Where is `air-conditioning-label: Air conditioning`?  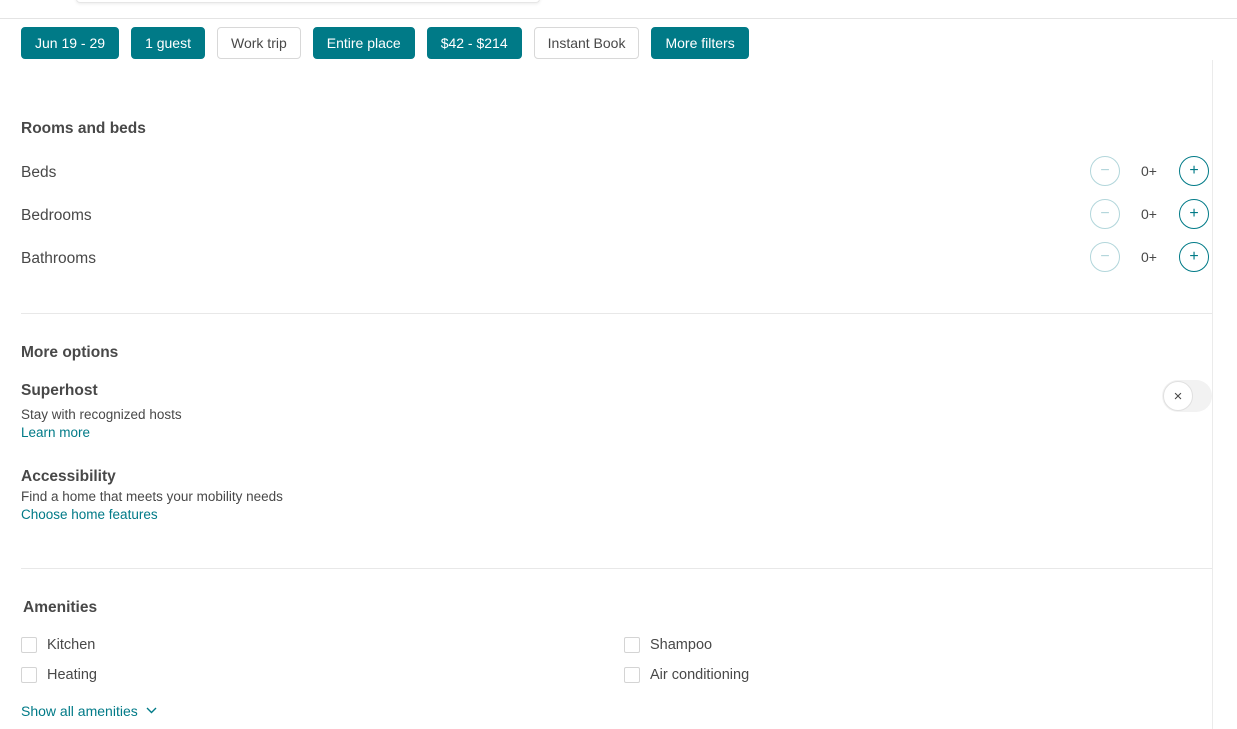 air-conditioning-label: Air conditioning is located at coordinates (700, 675).